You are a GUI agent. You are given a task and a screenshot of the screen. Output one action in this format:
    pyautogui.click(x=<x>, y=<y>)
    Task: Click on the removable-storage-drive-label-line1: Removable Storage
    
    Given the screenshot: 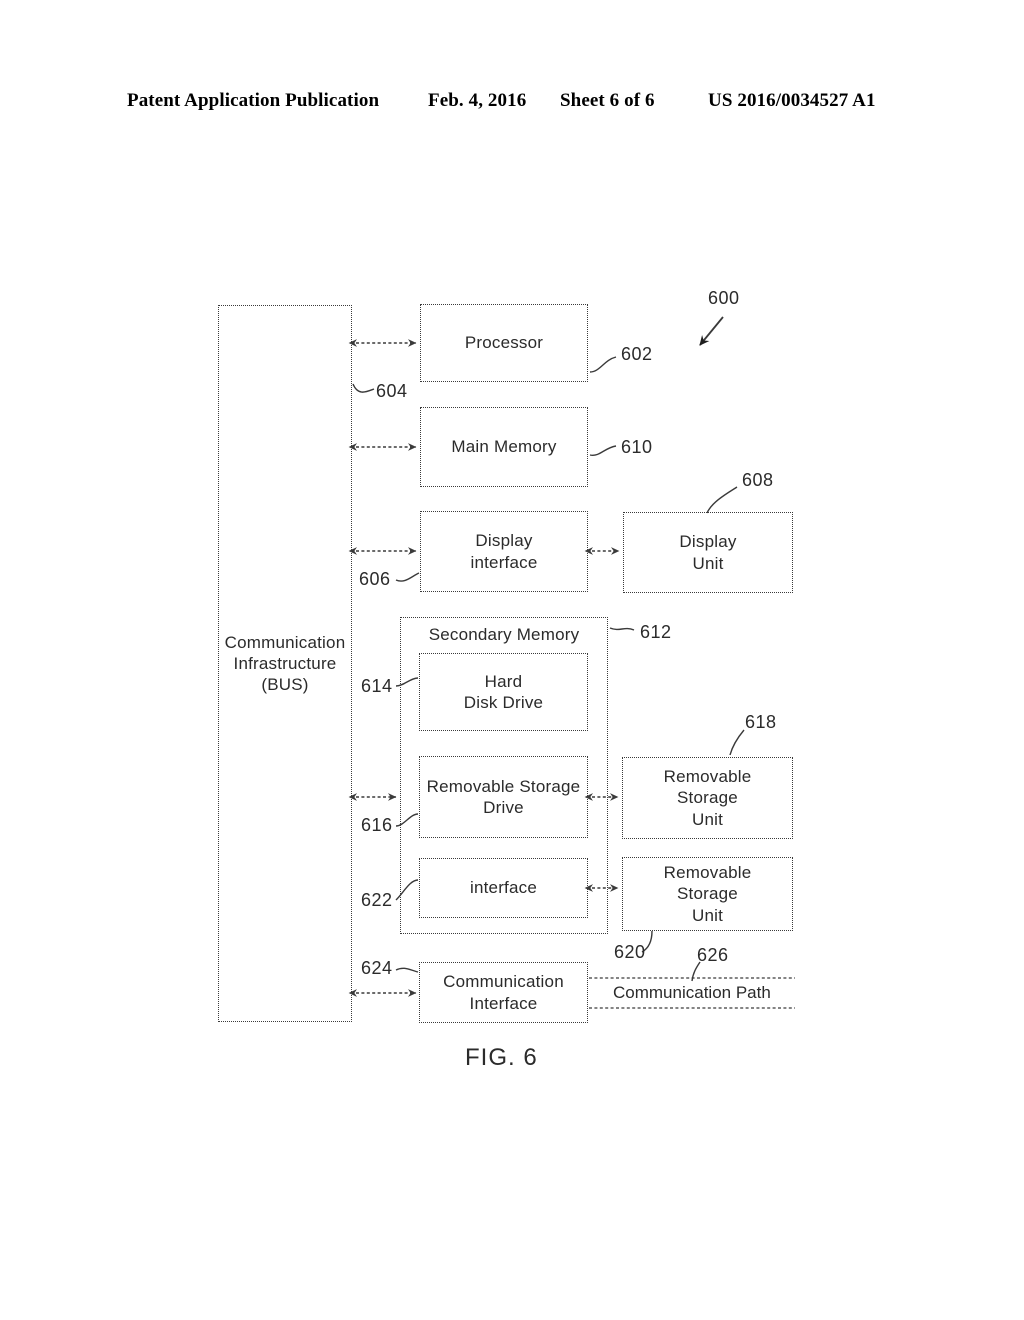 What is the action you would take?
    pyautogui.click(x=503, y=786)
    